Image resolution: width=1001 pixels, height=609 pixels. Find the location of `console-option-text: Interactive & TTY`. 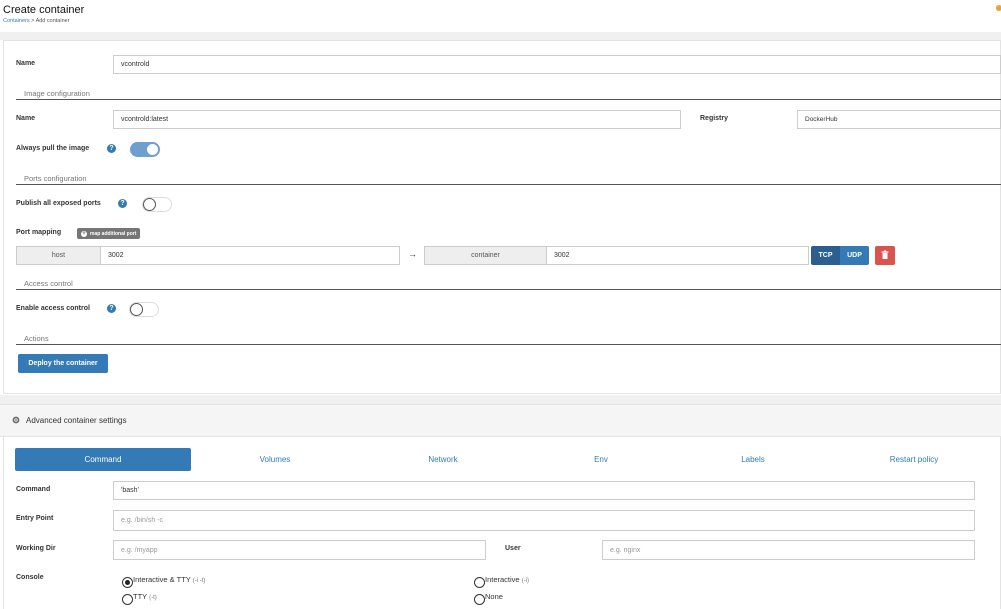

console-option-text: Interactive & TTY is located at coordinates (162, 579).